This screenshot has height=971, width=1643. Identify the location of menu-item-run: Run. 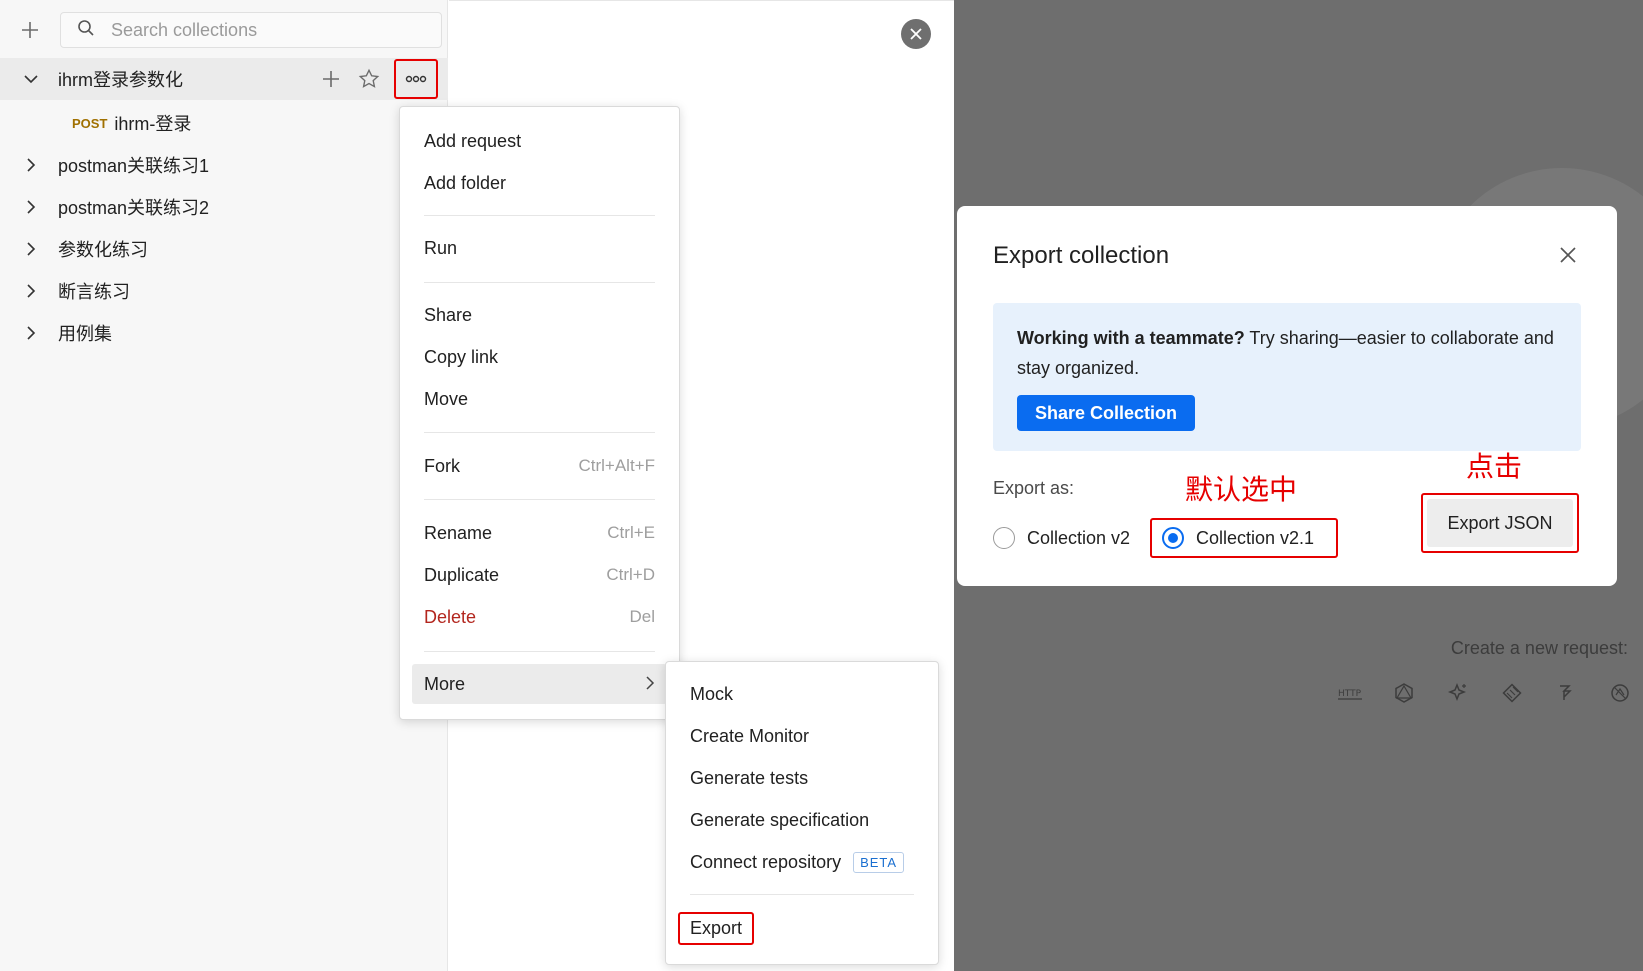
(539, 248).